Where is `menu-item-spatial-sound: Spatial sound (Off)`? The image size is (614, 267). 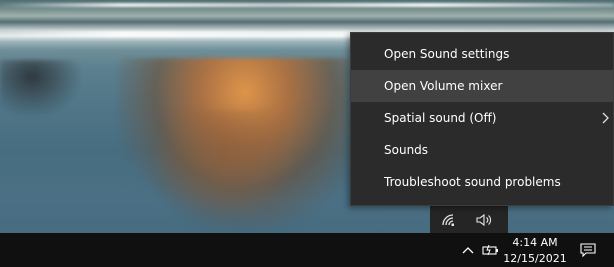 menu-item-spatial-sound: Spatial sound (Off) is located at coordinates (482, 118).